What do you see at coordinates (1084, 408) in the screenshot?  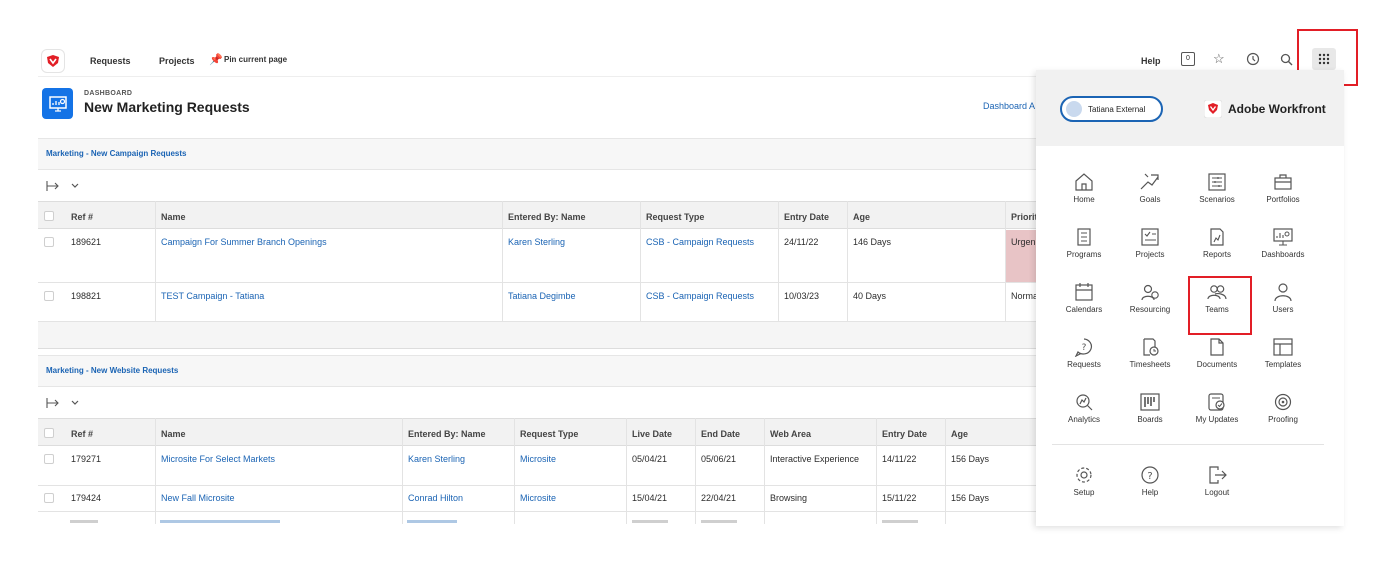 I see `app-analytics: Analytics` at bounding box center [1084, 408].